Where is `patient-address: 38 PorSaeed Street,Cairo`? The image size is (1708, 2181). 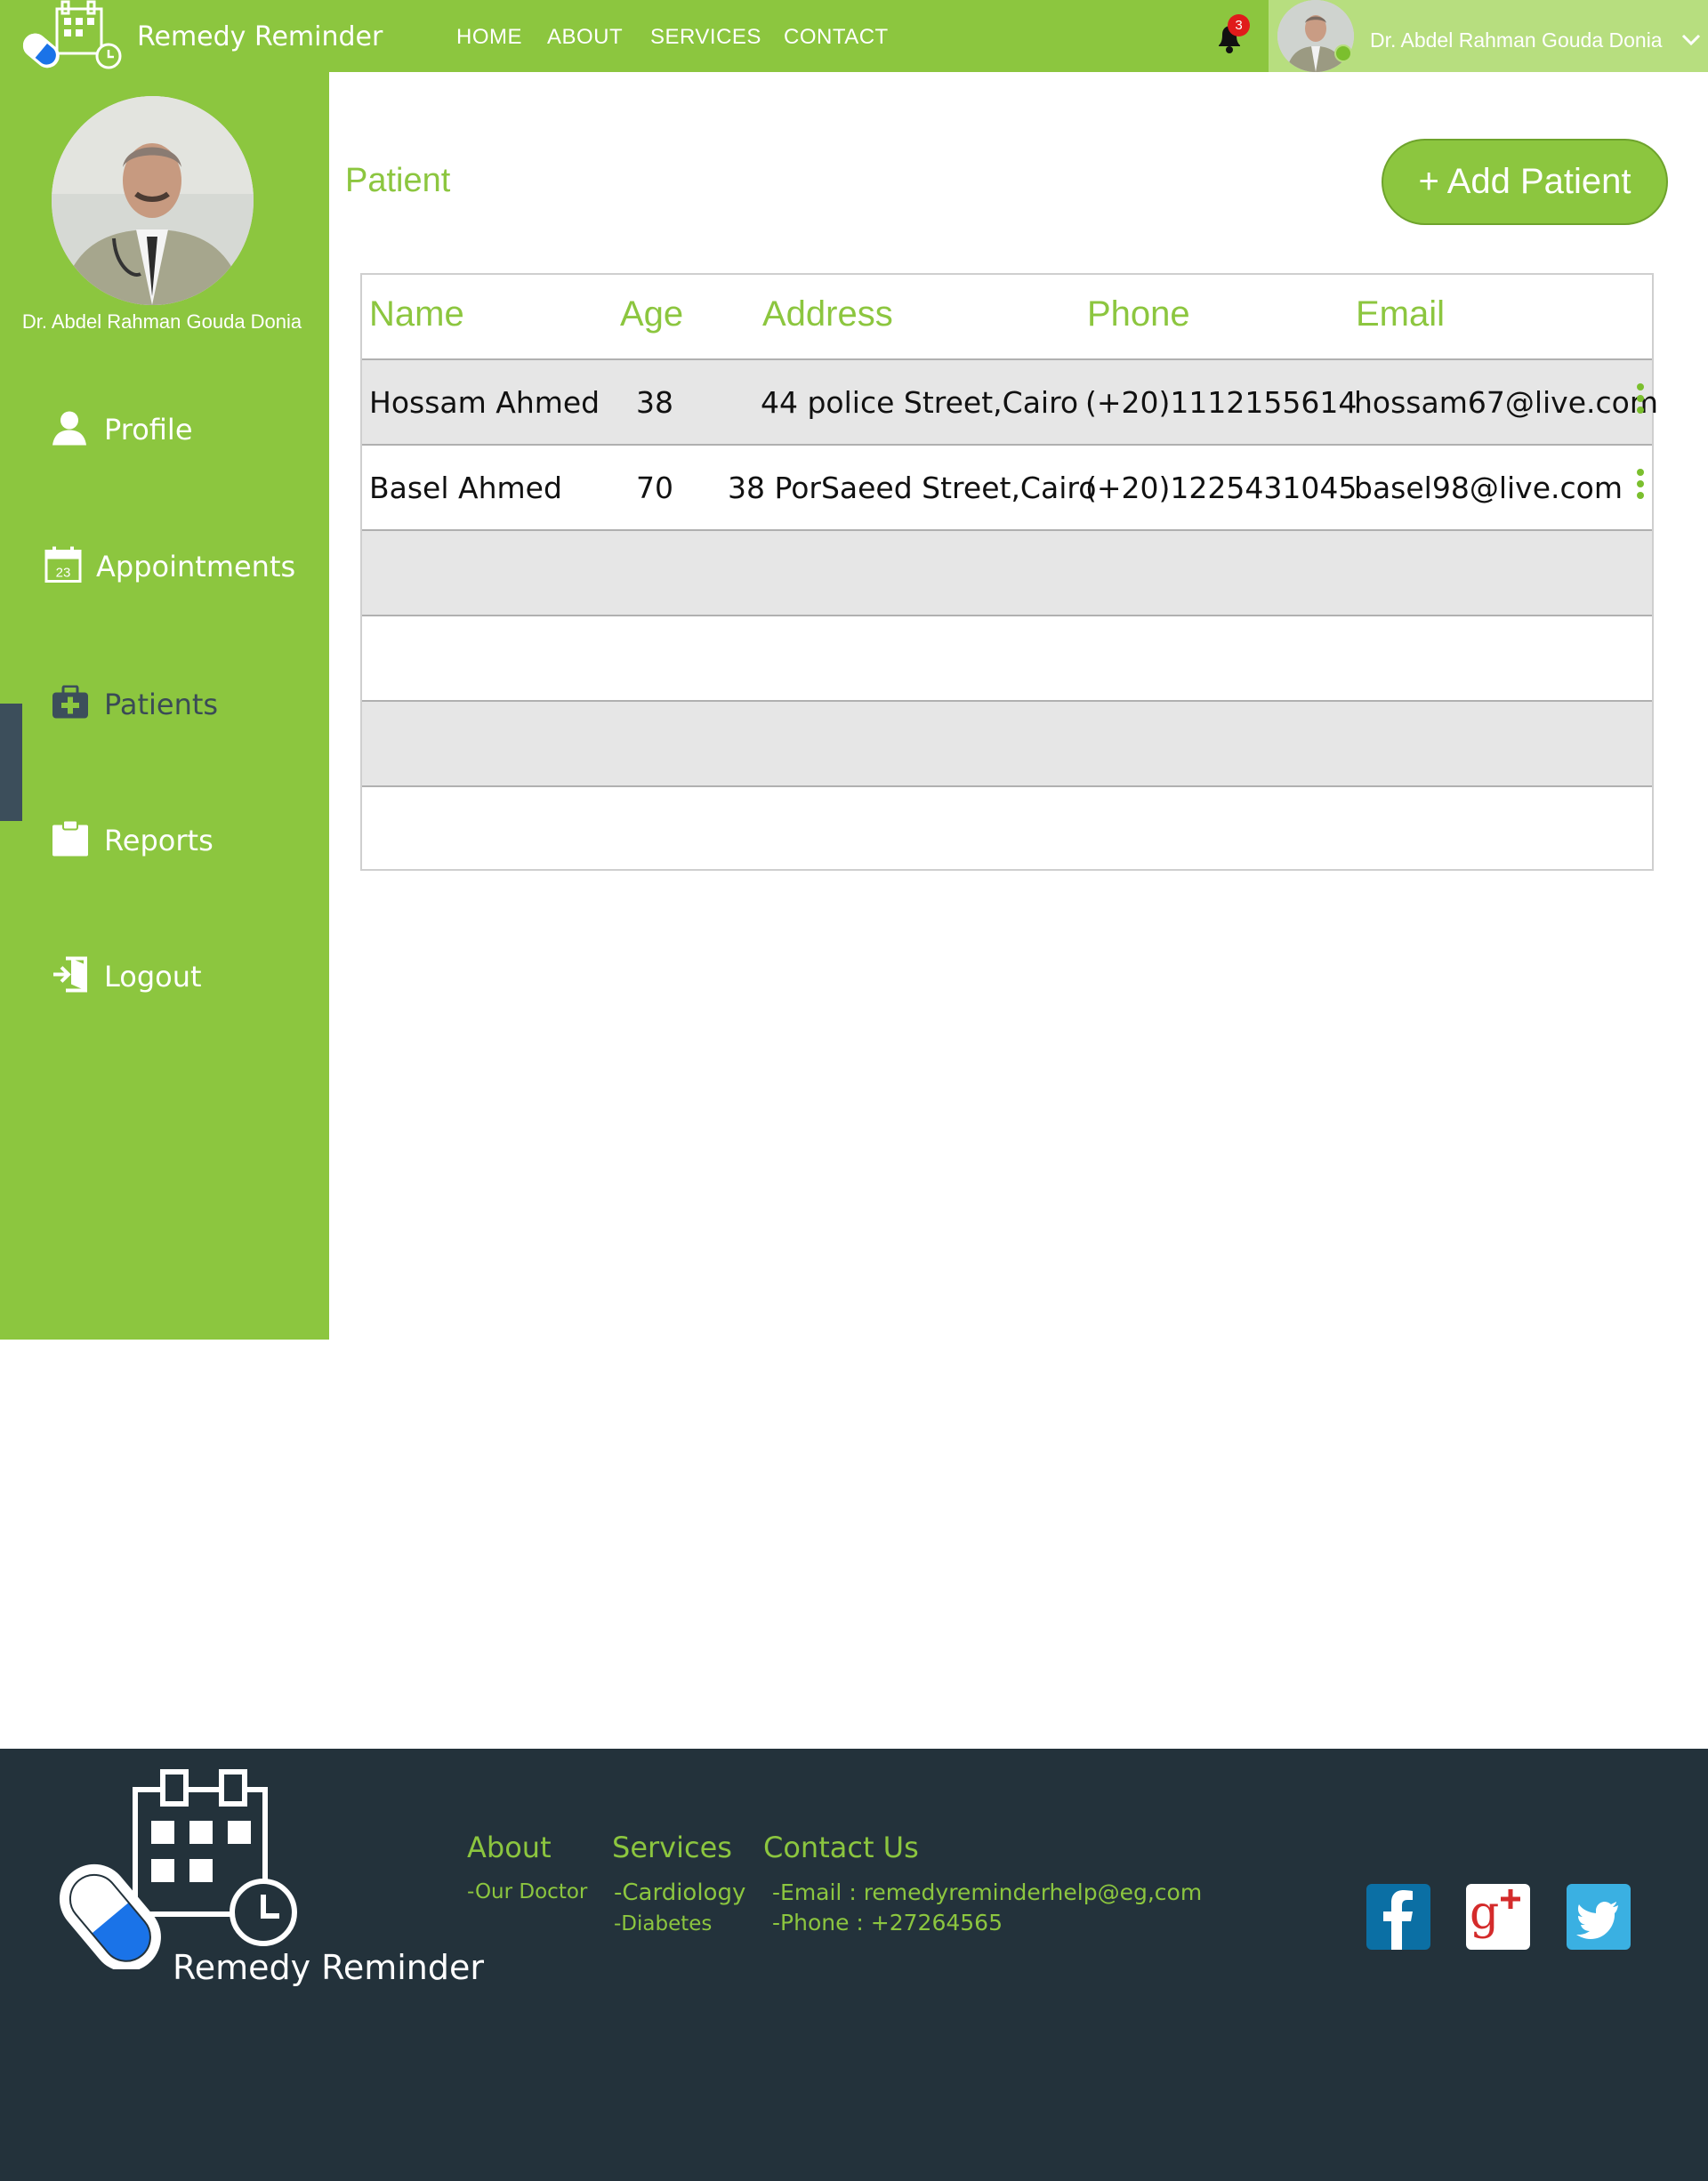
patient-address: 38 PorSaeed Street,Cairo is located at coordinates (912, 488).